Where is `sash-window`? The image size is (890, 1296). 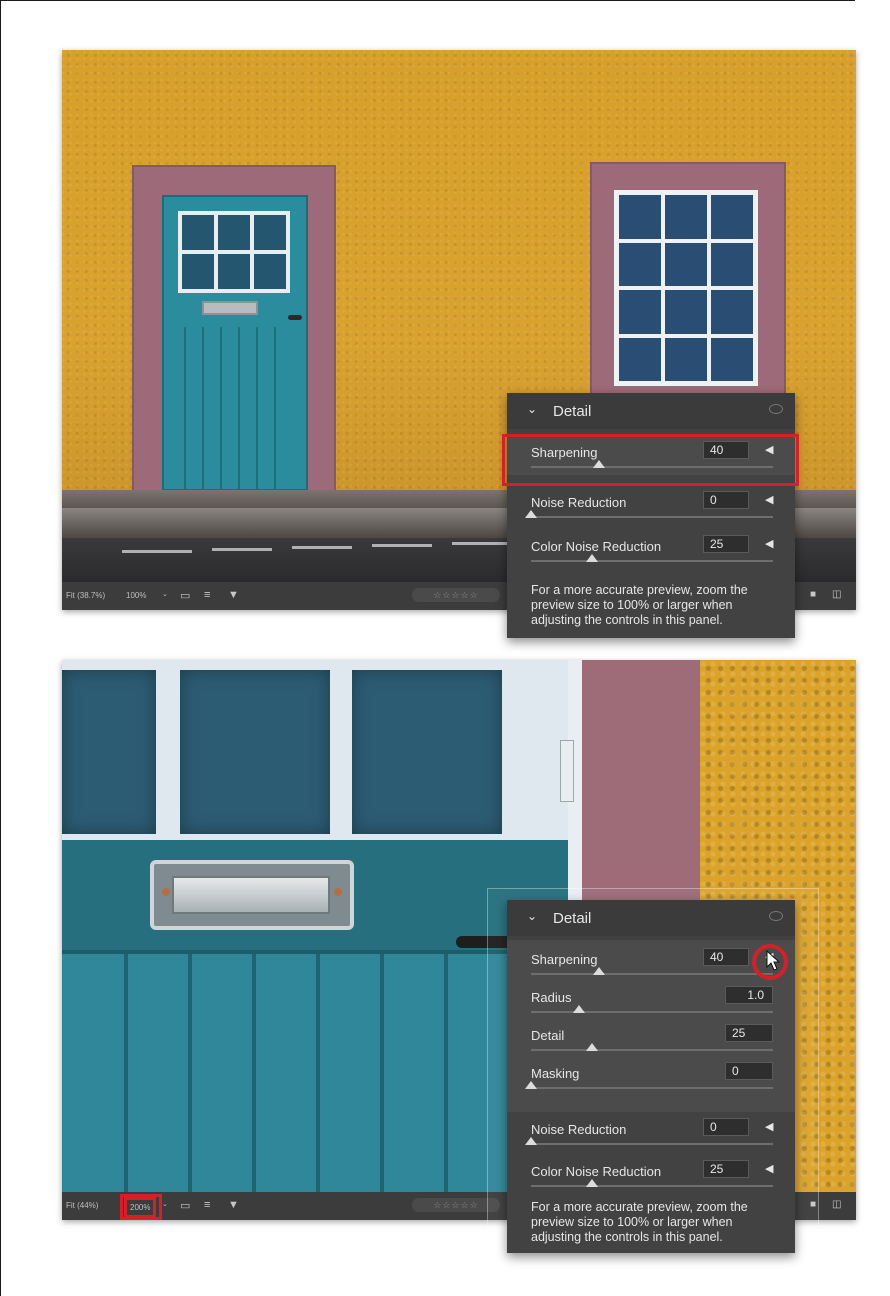 sash-window is located at coordinates (686, 288).